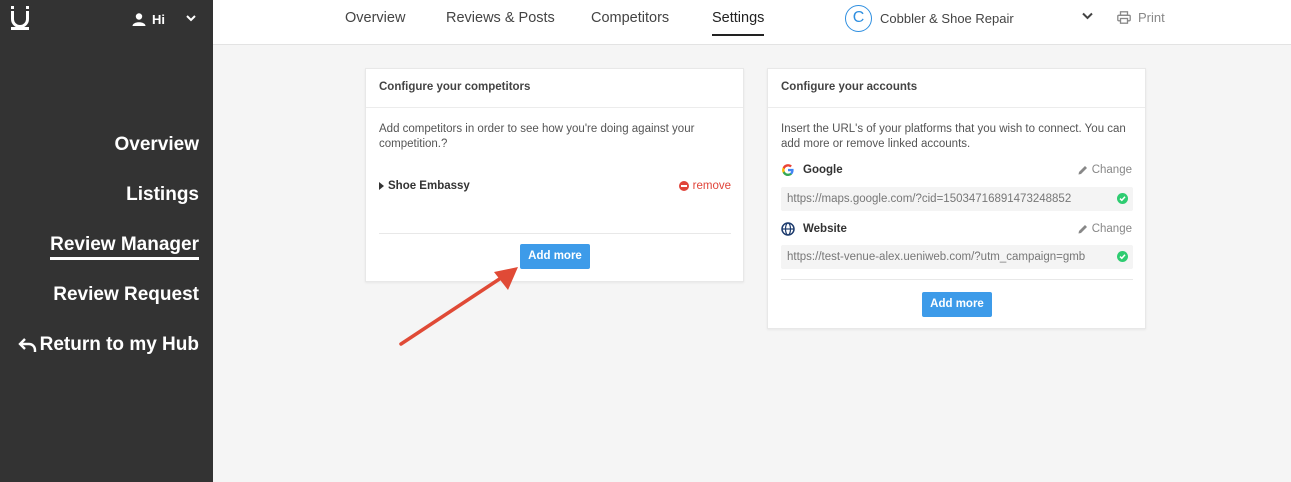 Image resolution: width=1291 pixels, height=482 pixels. What do you see at coordinates (26, 345) in the screenshot?
I see `reply-arrow-icon` at bounding box center [26, 345].